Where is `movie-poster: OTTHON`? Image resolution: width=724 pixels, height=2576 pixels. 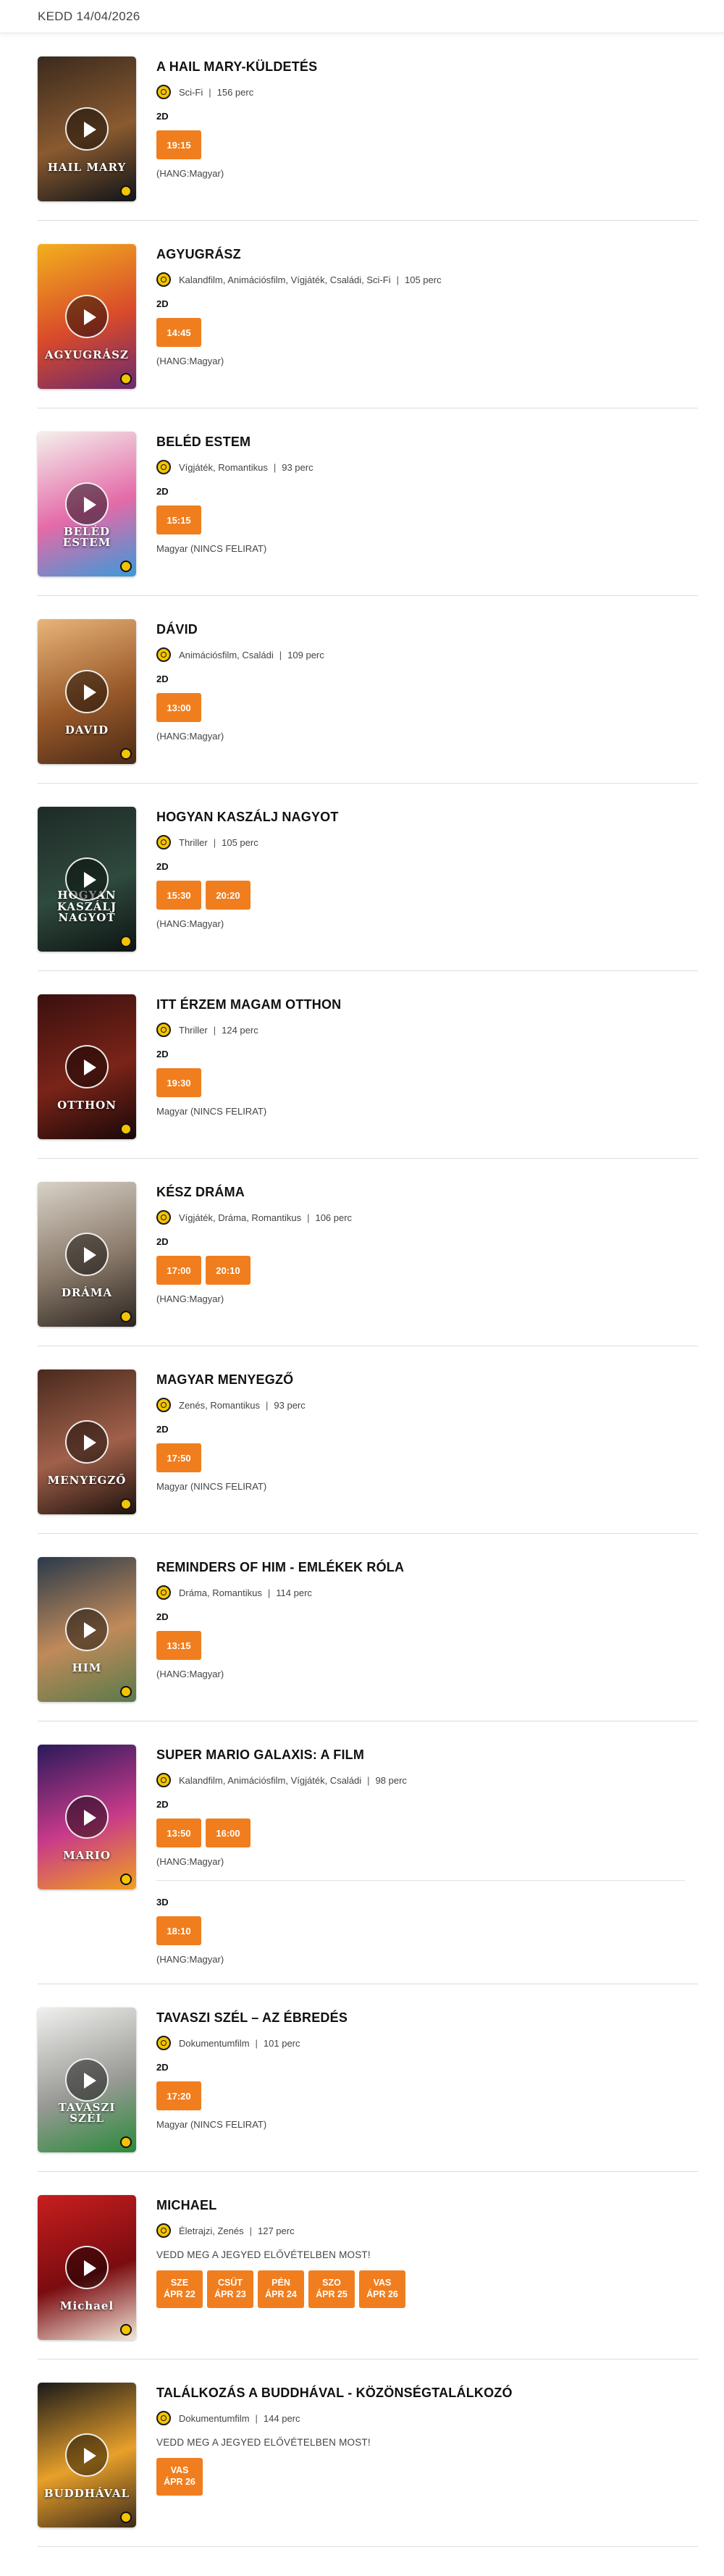
movie-poster: OTTHON is located at coordinates (87, 1066).